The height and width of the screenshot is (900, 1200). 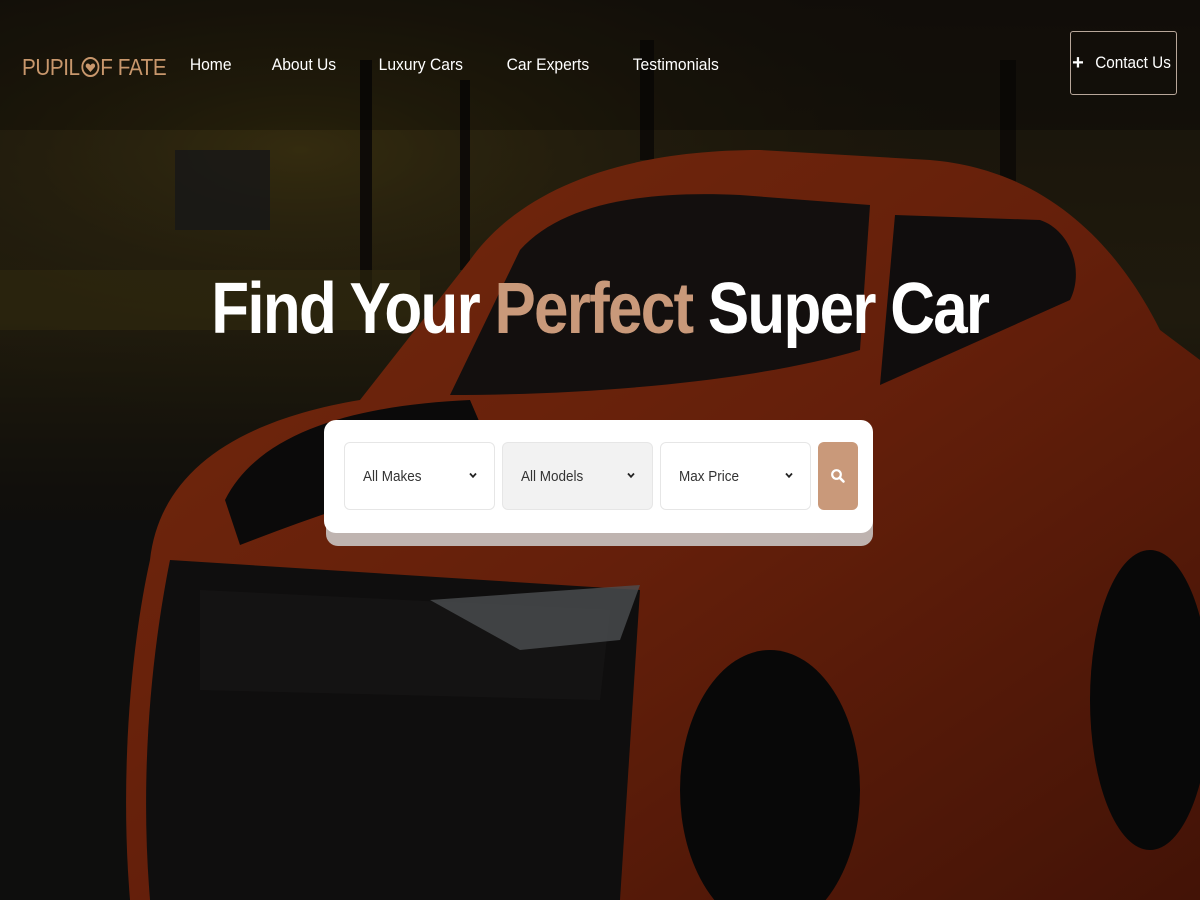 What do you see at coordinates (90, 67) in the screenshot?
I see `heart-o-logo-icon` at bounding box center [90, 67].